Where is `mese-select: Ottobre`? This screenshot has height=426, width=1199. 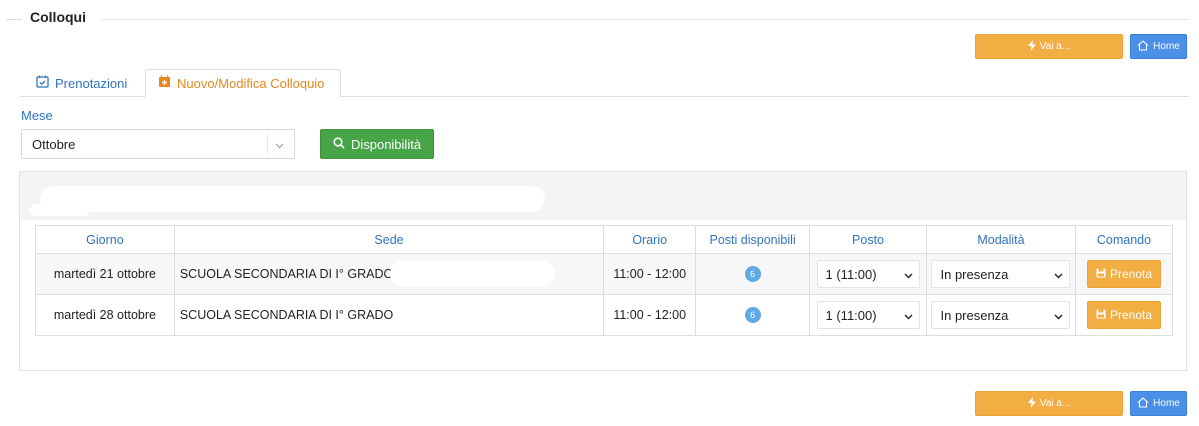
mese-select: Ottobre is located at coordinates (158, 144).